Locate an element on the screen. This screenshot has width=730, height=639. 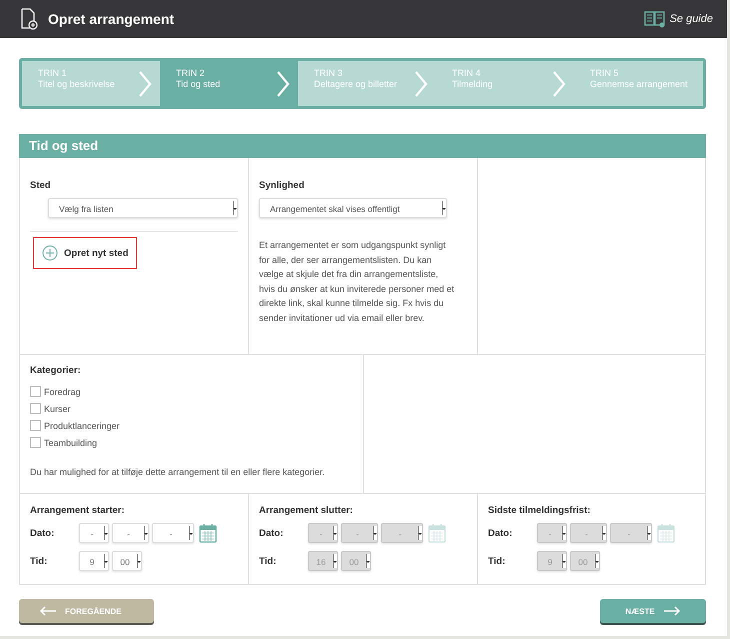
create-place-button: Opret nyt sted is located at coordinates (85, 253).